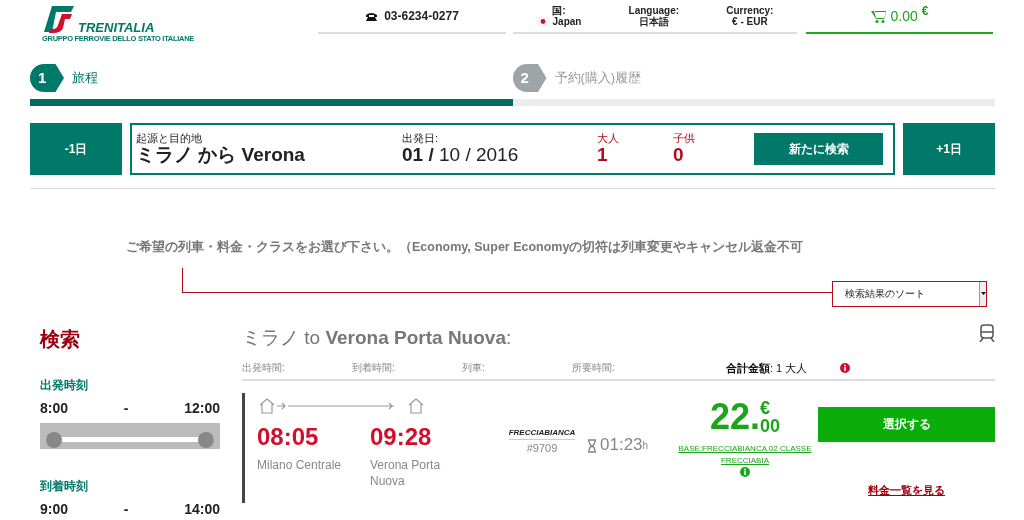 The width and height of the screenshot is (1024, 520). Describe the element at coordinates (592, 445) in the screenshot. I see `hourglass-icon` at that location.